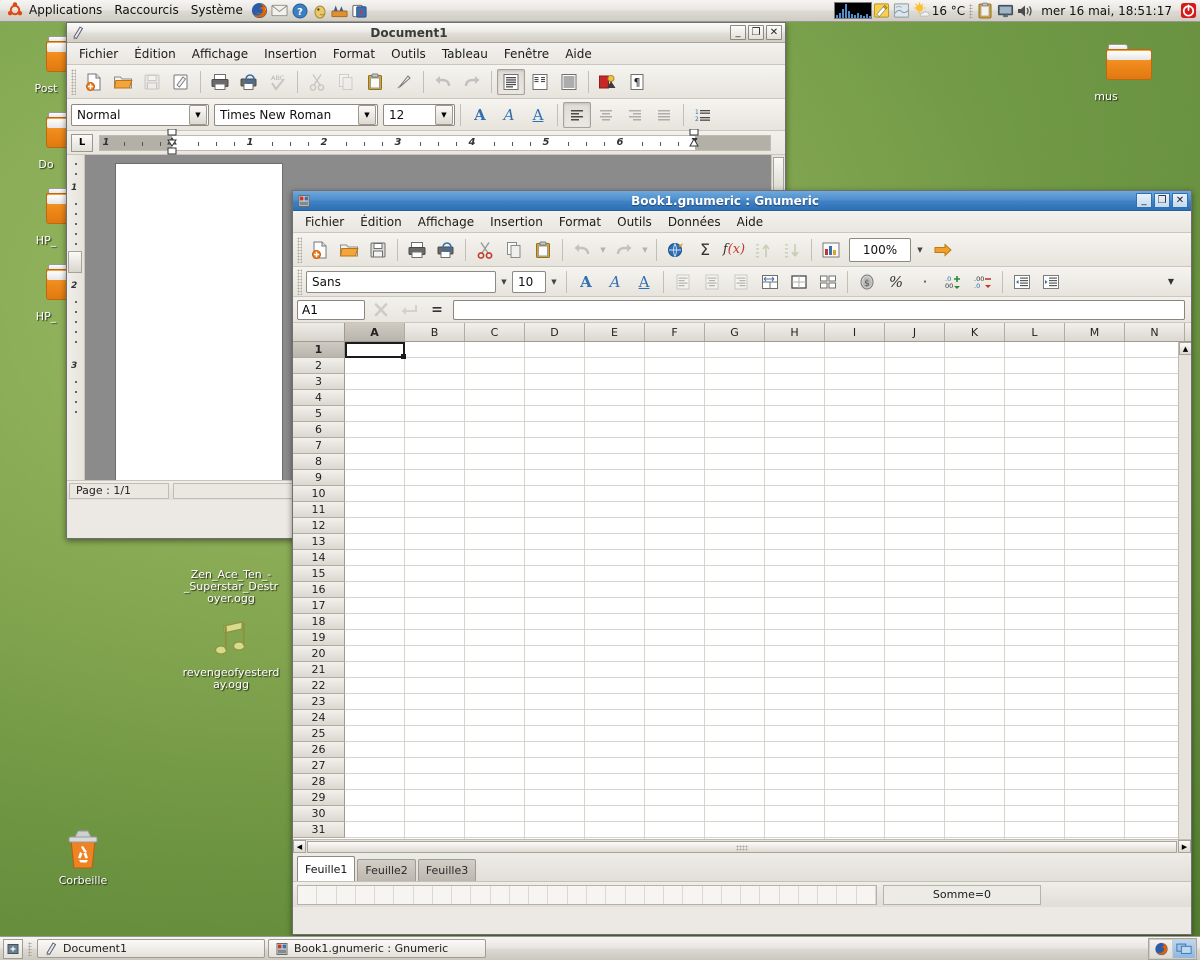  Describe the element at coordinates (577, 114) in the screenshot. I see `align-left-icon` at that location.